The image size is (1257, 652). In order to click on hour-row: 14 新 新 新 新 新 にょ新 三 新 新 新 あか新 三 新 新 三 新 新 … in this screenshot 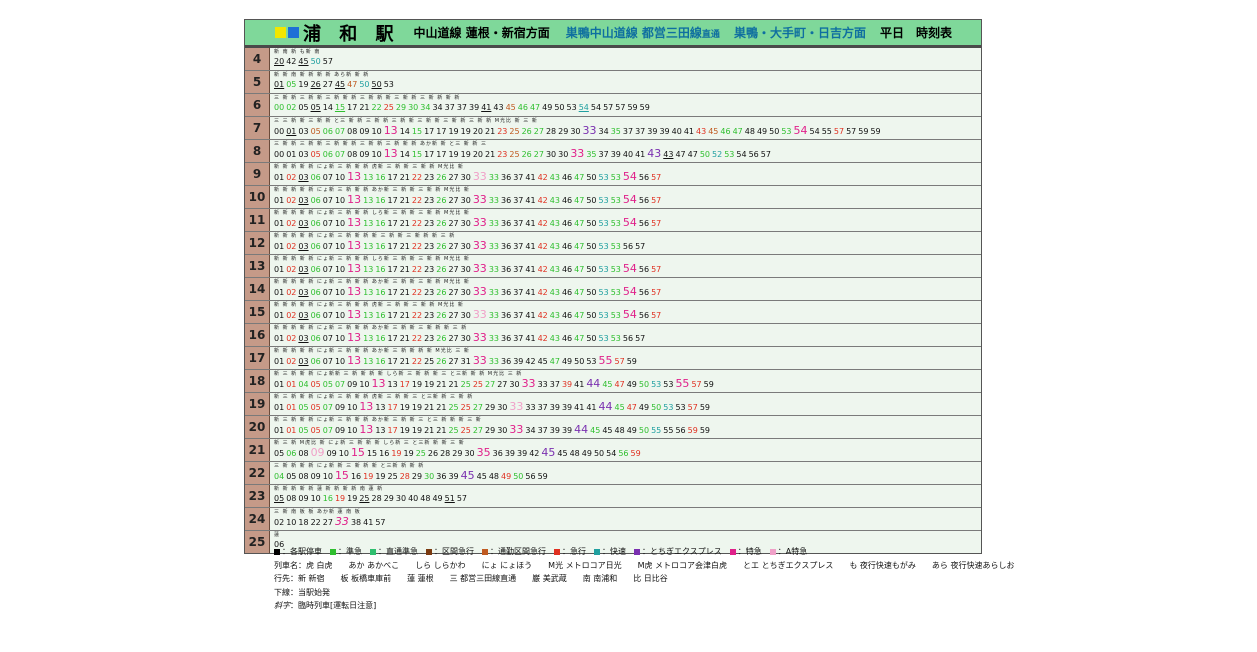, I will do `click(613, 289)`.